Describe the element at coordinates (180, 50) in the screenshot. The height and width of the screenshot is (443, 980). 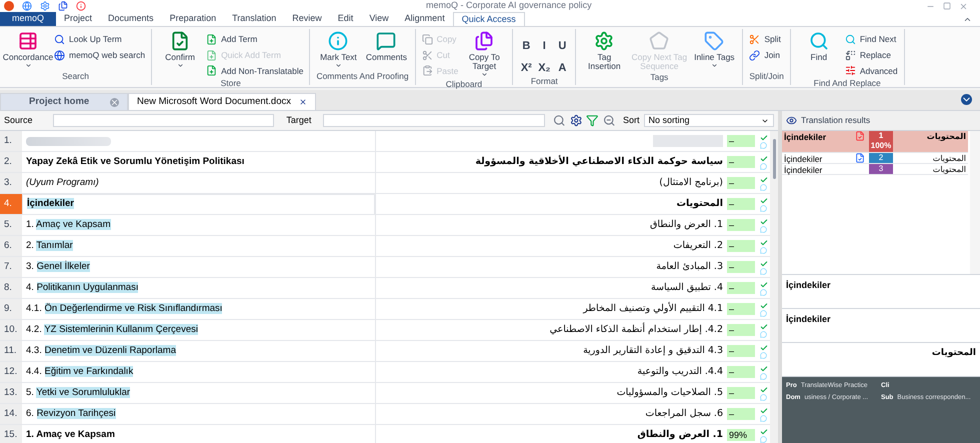
I see `ribbon-button: Confirm` at that location.